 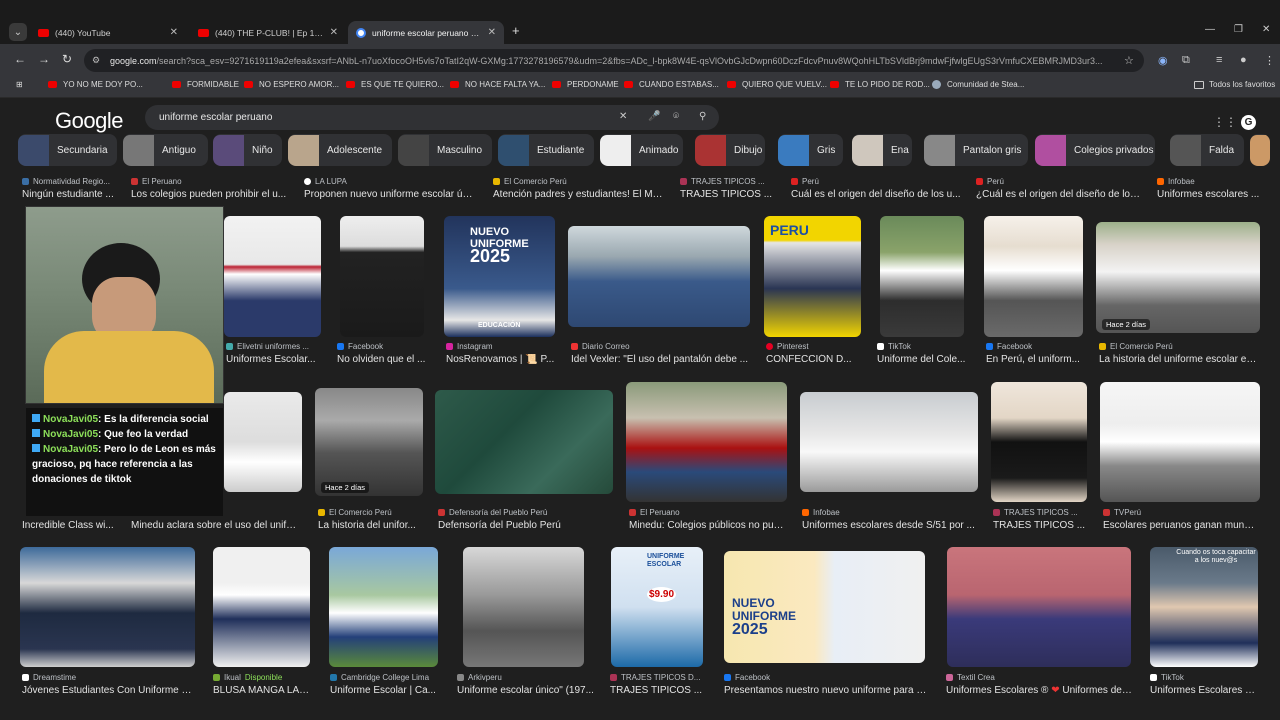 What do you see at coordinates (334, 32) in the screenshot?
I see `close-icon: ✕` at bounding box center [334, 32].